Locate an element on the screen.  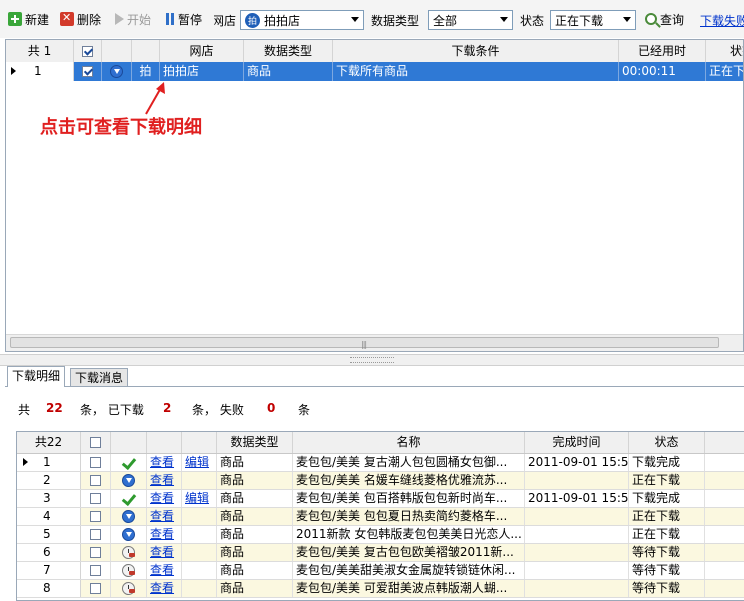
delete-button: 删除 is located at coordinates (80, 19).